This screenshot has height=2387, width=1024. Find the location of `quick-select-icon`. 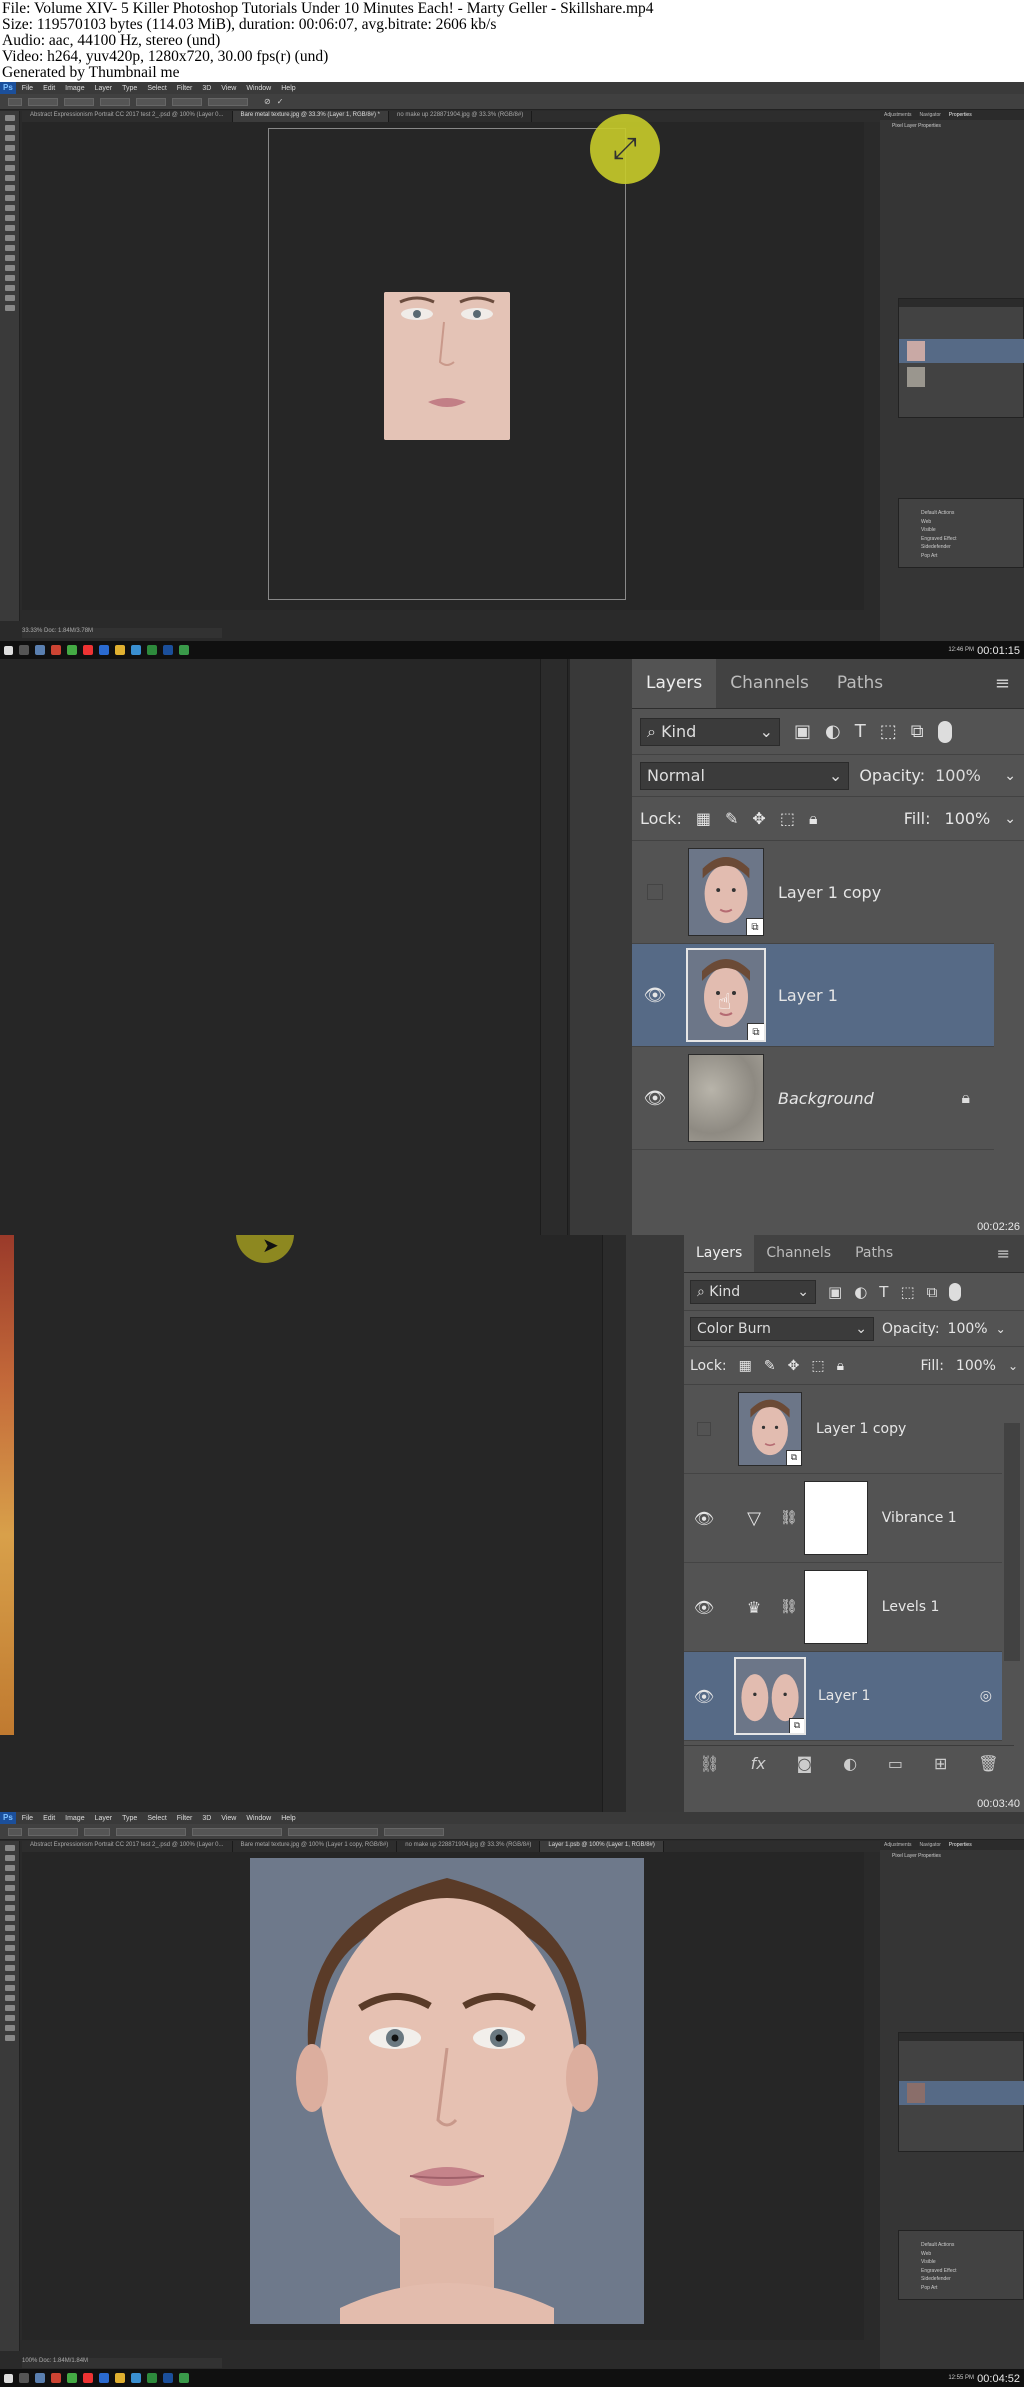

quick-select-icon is located at coordinates (10, 148).